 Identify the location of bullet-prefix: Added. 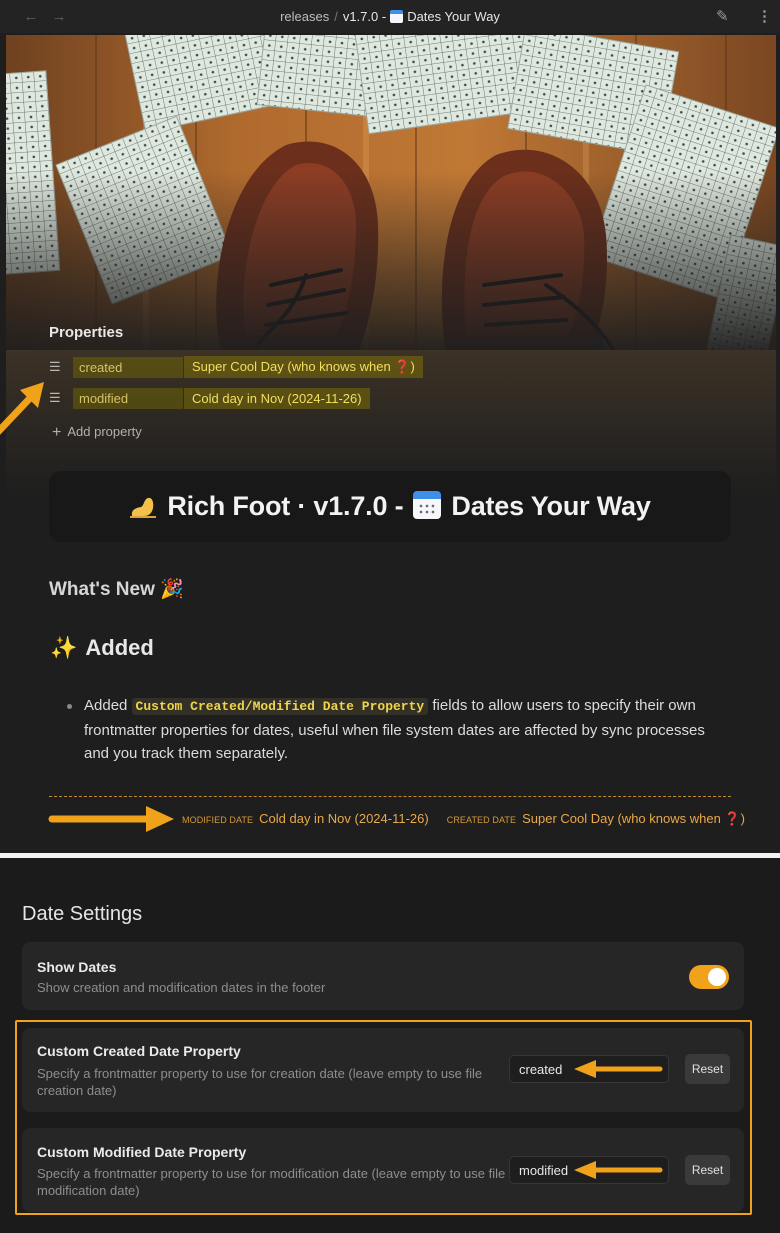
(106, 705).